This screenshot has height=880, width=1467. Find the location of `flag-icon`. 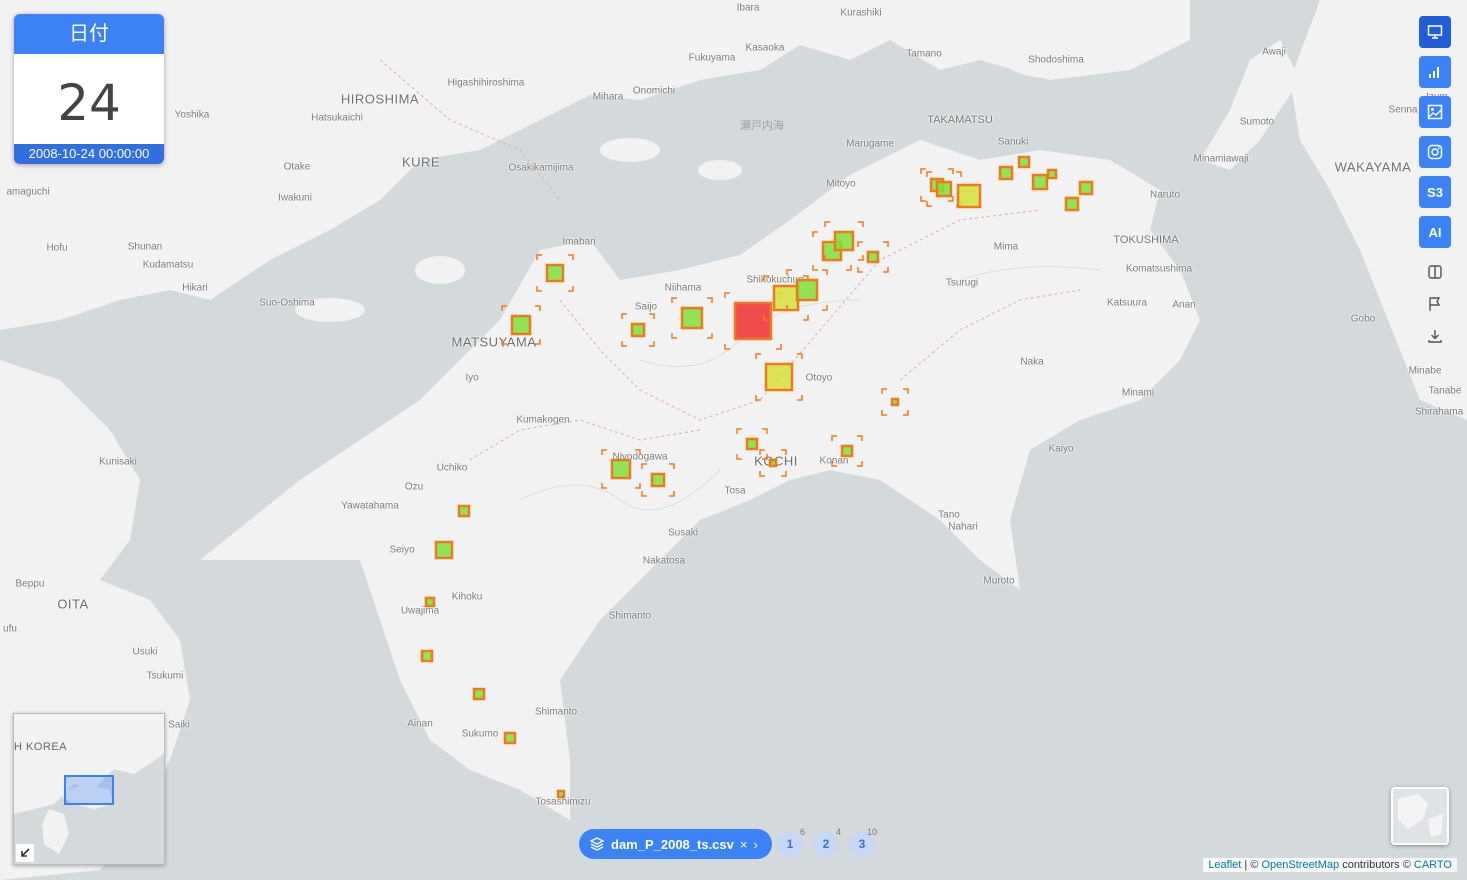

flag-icon is located at coordinates (1435, 304).